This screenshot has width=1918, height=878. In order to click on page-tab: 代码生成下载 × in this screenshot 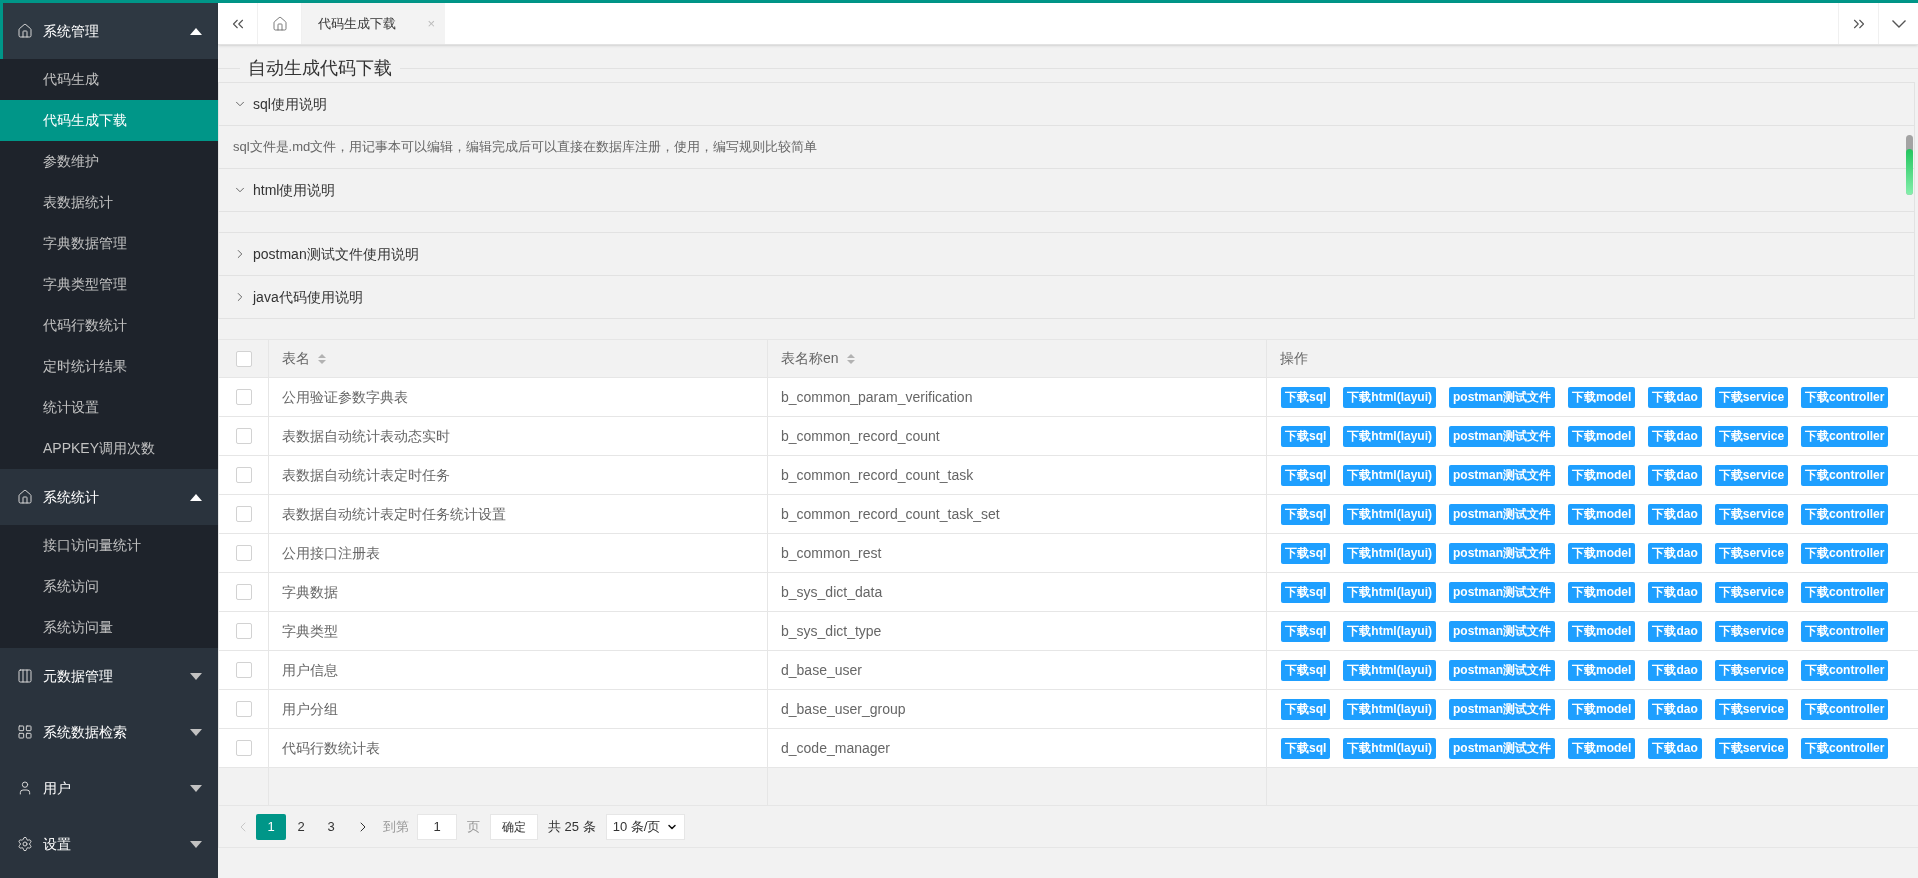, I will do `click(373, 23)`.